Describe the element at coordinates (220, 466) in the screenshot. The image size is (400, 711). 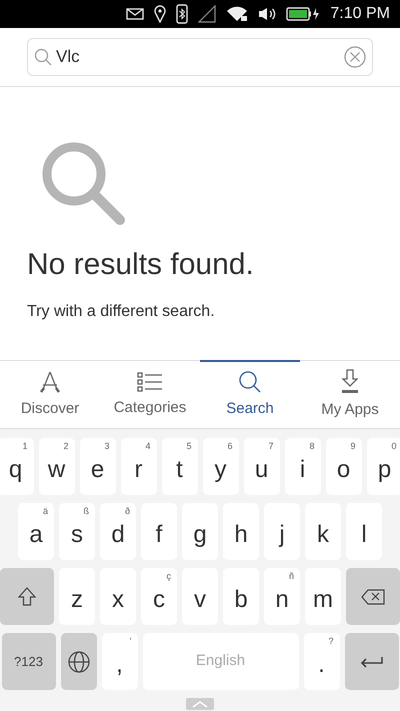
I see `letter-key: y 6` at that location.